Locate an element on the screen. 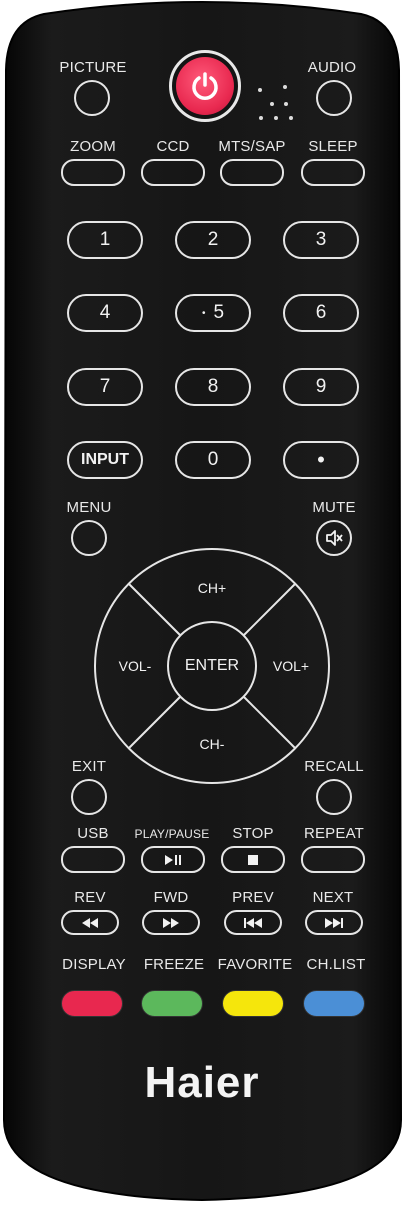  rev-button is located at coordinates (90, 922).